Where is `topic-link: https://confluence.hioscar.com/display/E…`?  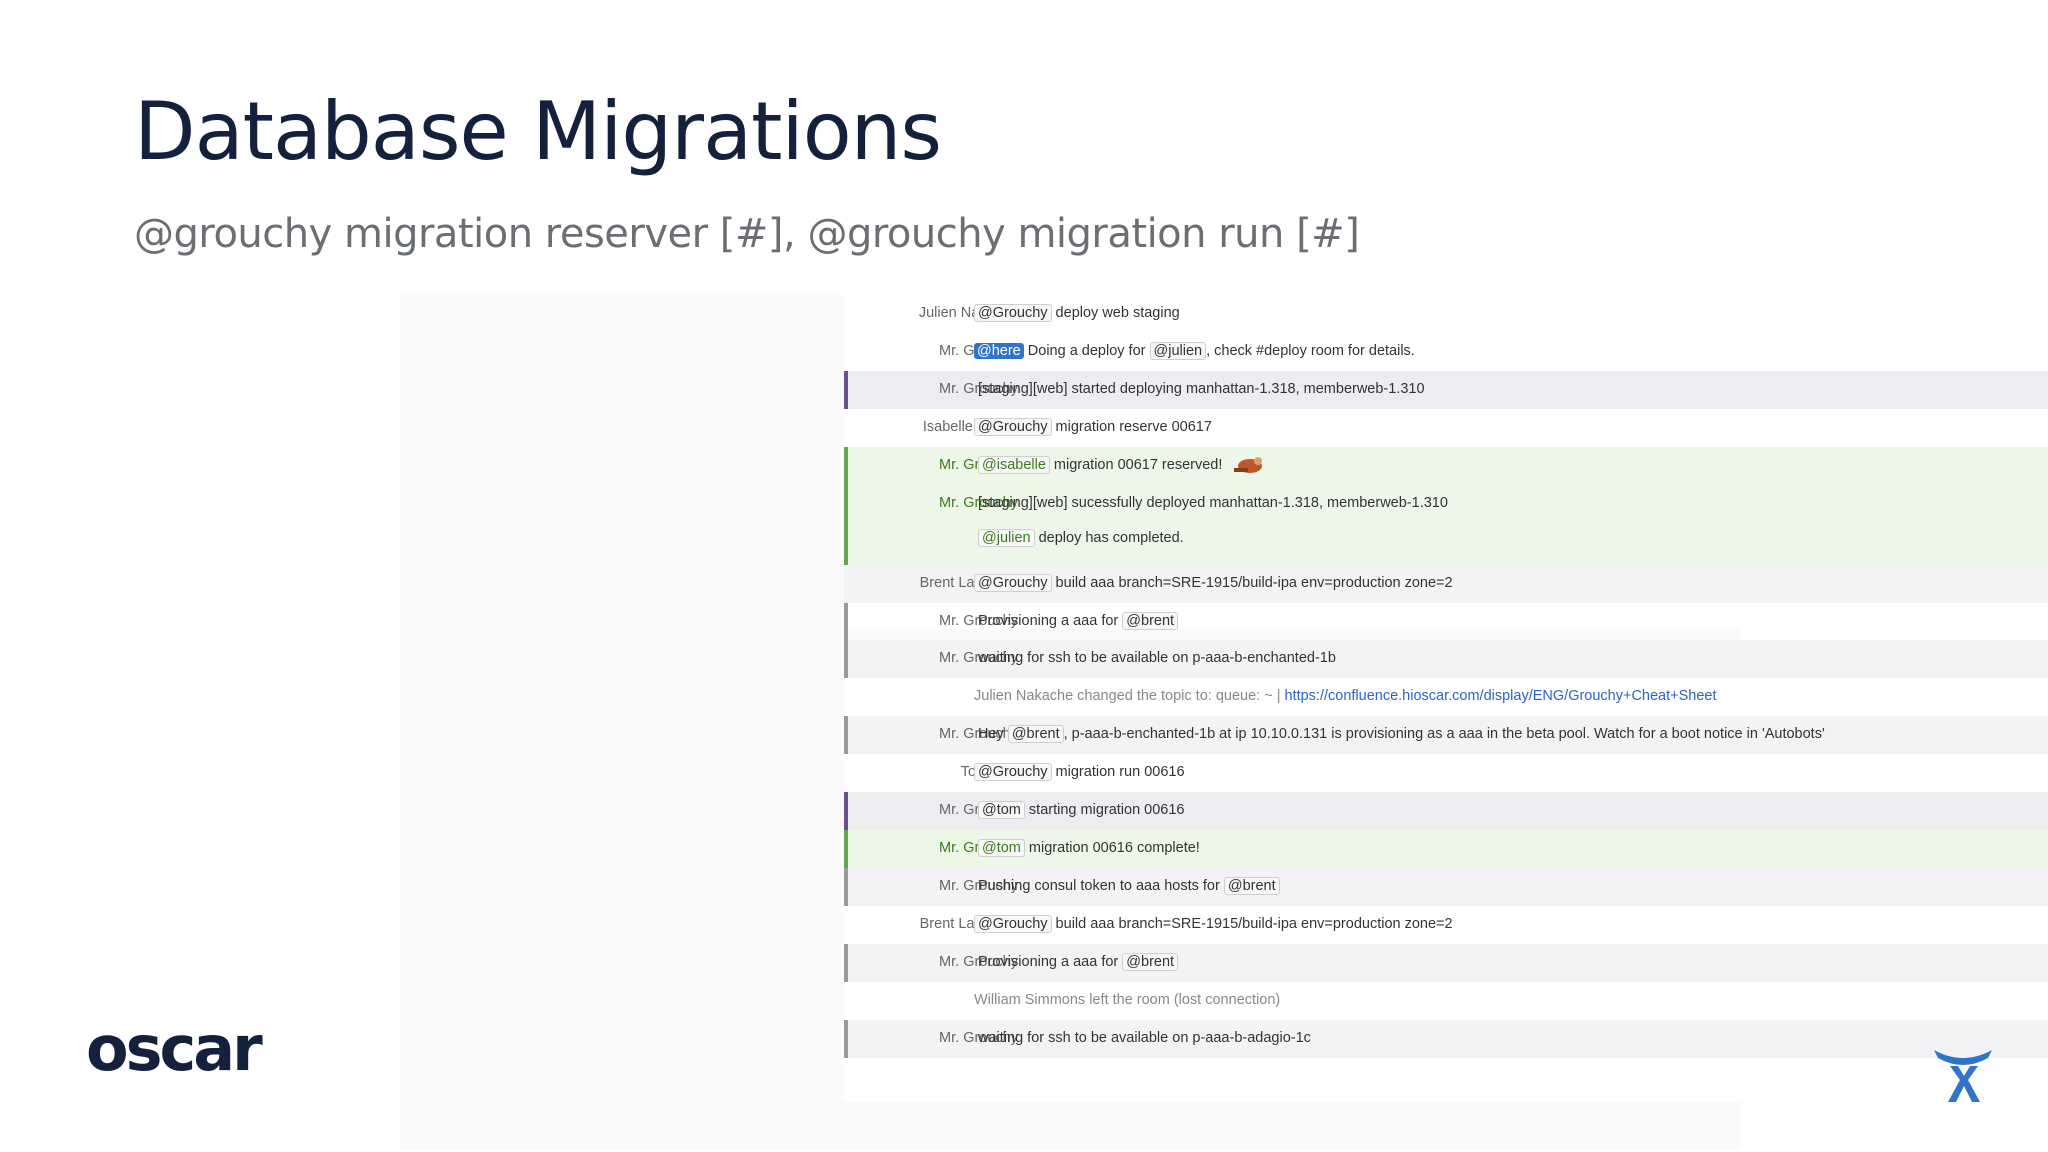
topic-link: https://confluence.hioscar.com/display/E… is located at coordinates (1501, 696).